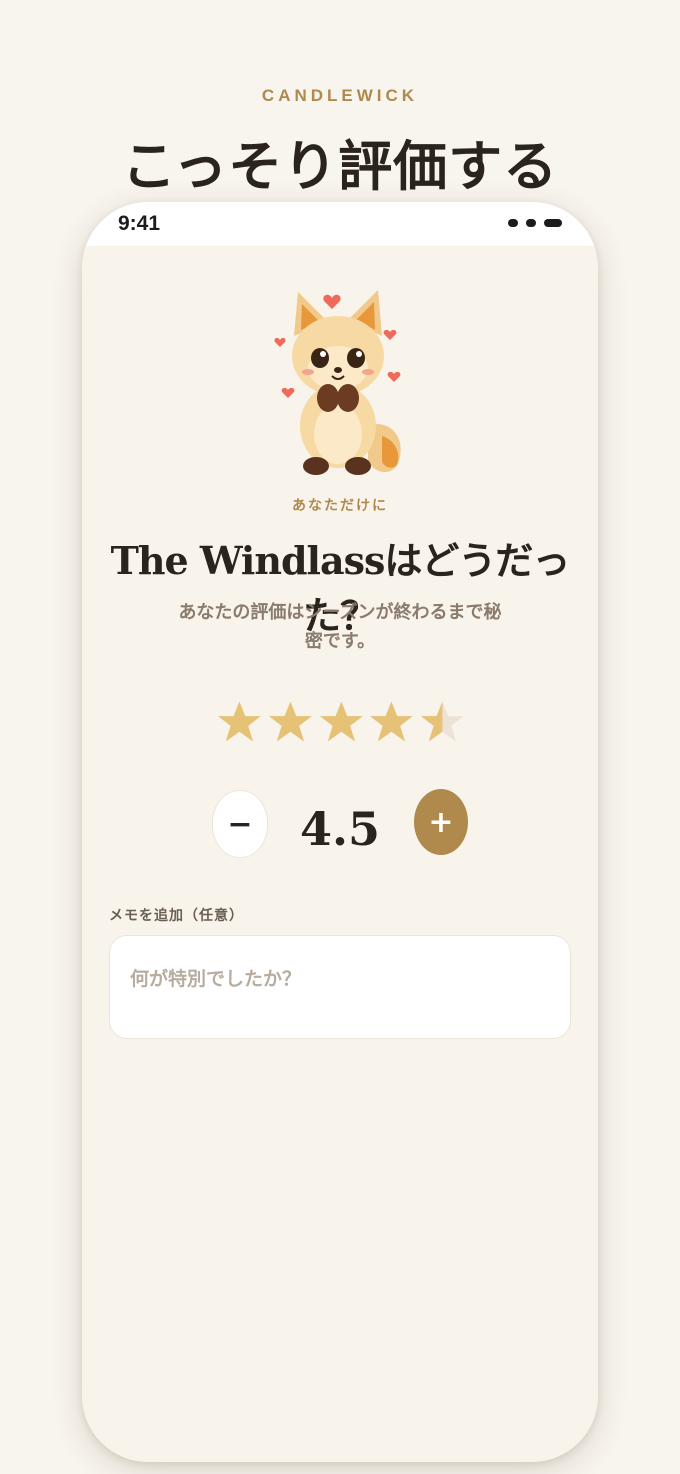  I want to click on decrease-rating-button: −, so click(240, 824).